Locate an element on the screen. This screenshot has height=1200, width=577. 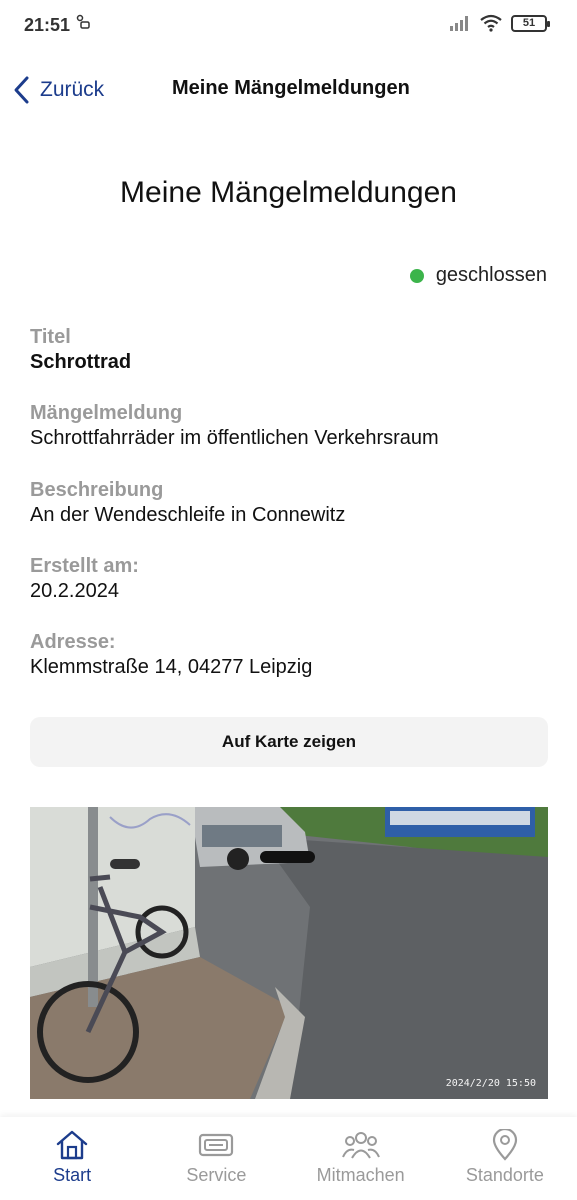
field-label: Adresse: is located at coordinates (73, 642).